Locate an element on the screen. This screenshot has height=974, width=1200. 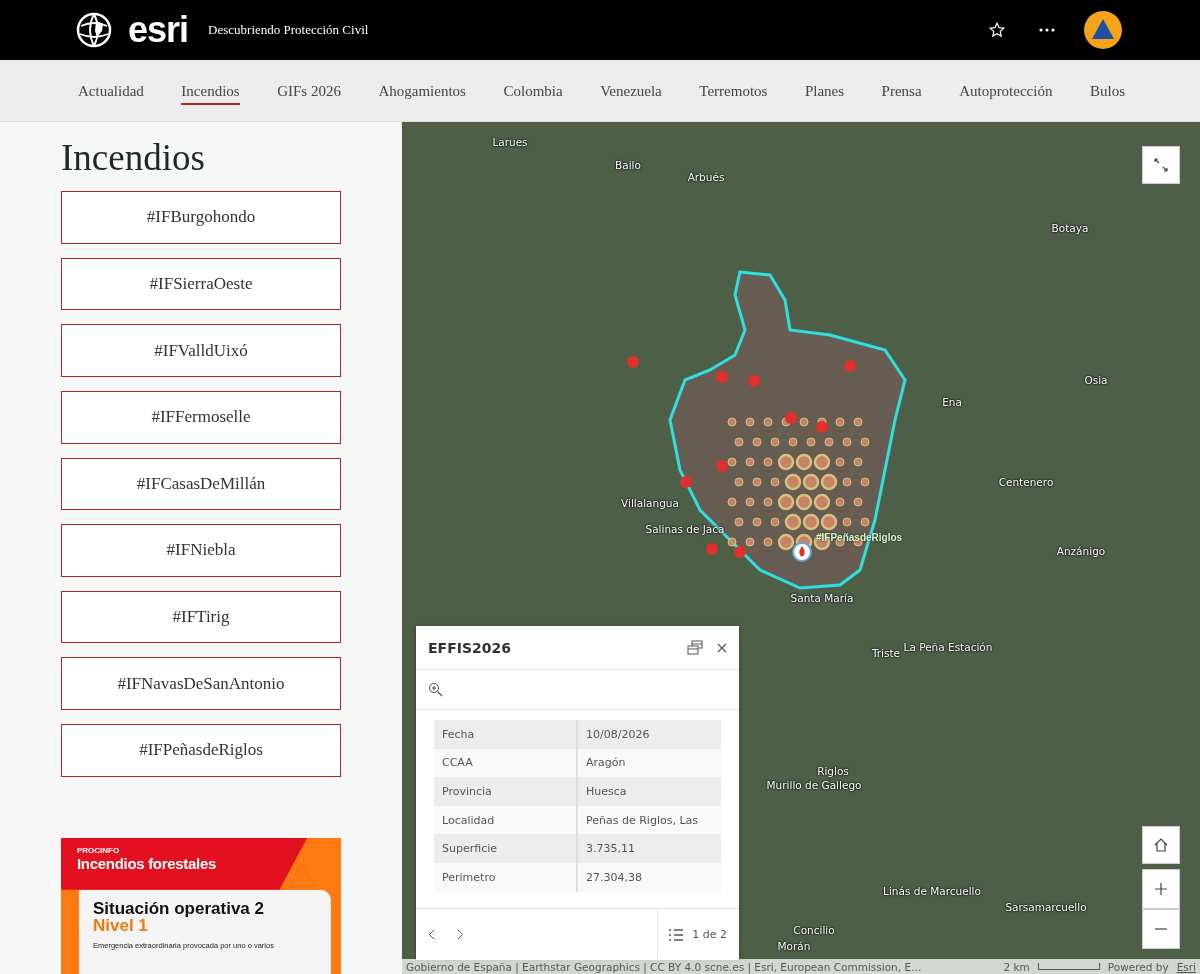
place-label: Osia is located at coordinates (1096, 380).